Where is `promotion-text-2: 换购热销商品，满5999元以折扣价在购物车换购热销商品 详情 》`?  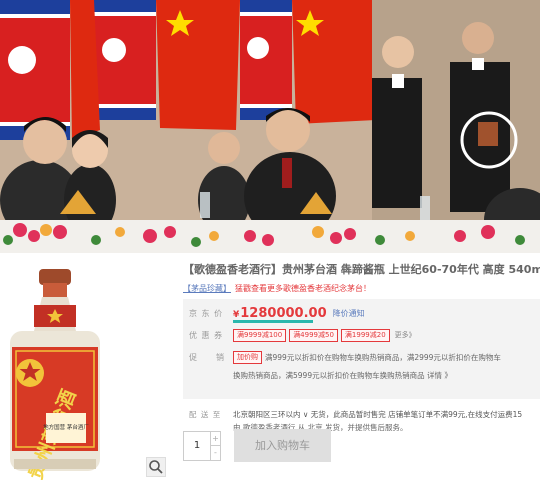 promotion-text-2: 换购热销商品，满5999元以折扣价在购物车换购热销商品 详情 》 is located at coordinates (342, 375).